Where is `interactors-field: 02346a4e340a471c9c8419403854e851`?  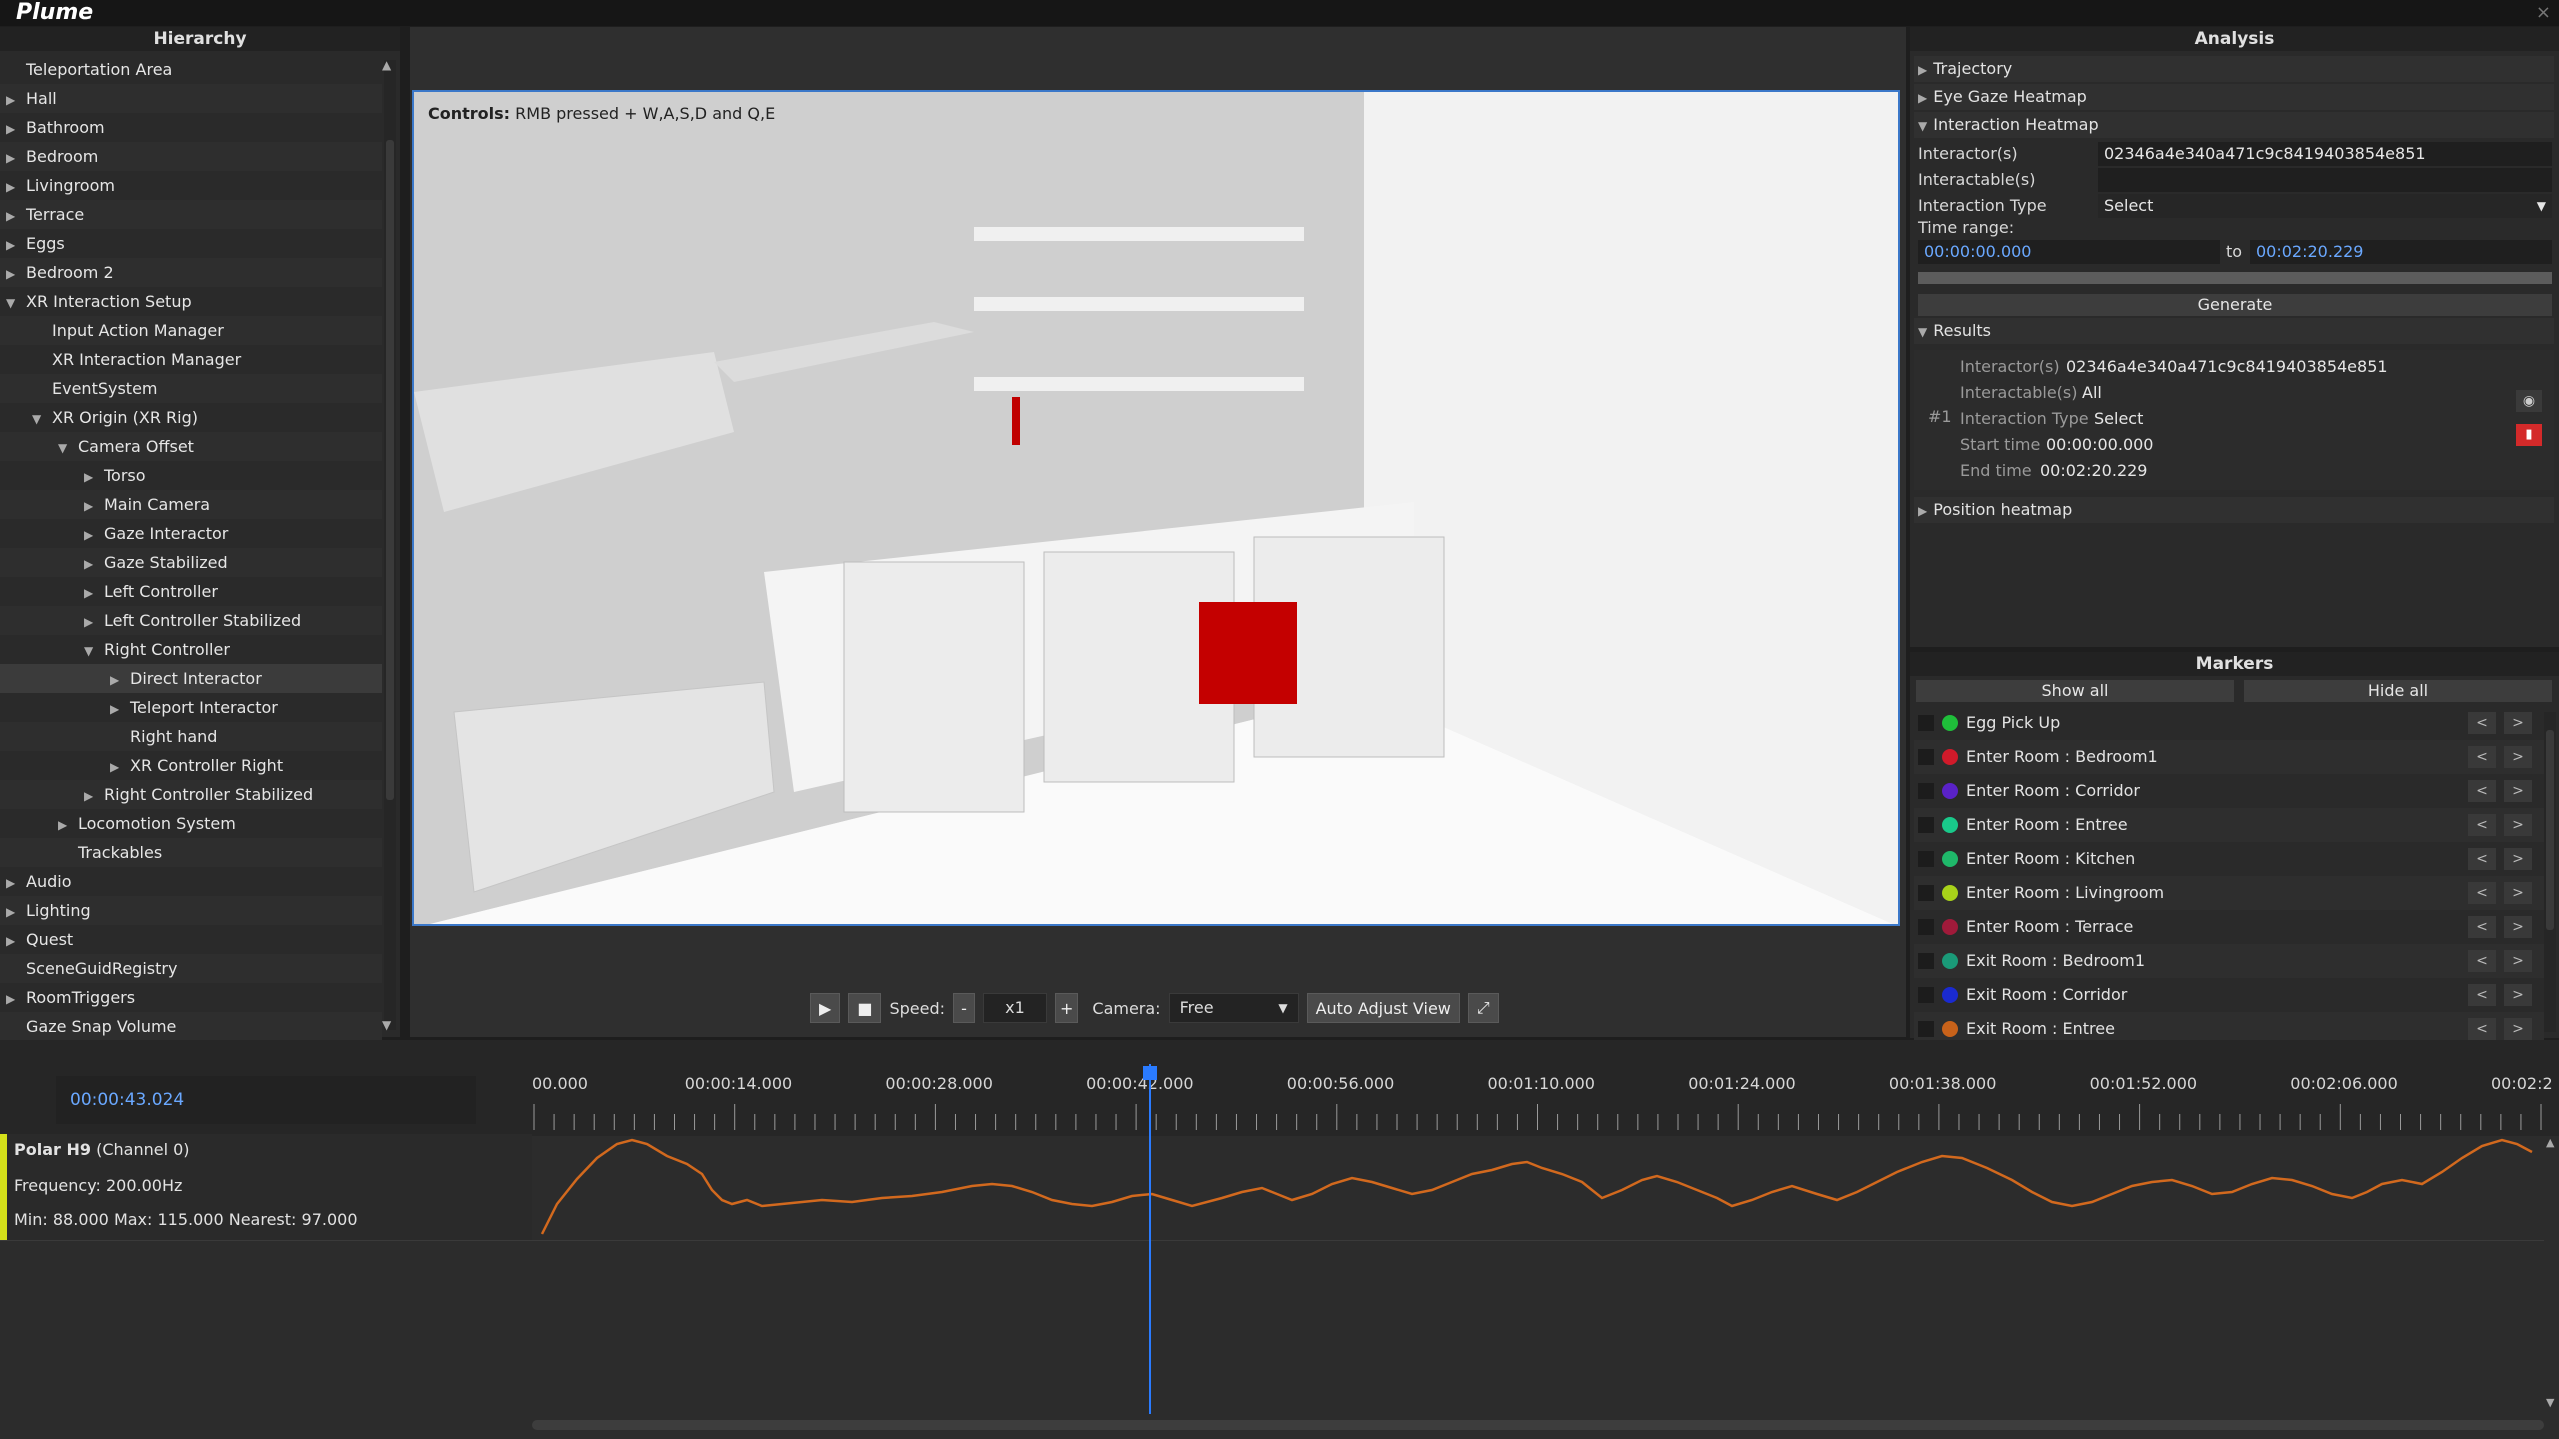 interactors-field: 02346a4e340a471c9c8419403854e851 is located at coordinates (2325, 154).